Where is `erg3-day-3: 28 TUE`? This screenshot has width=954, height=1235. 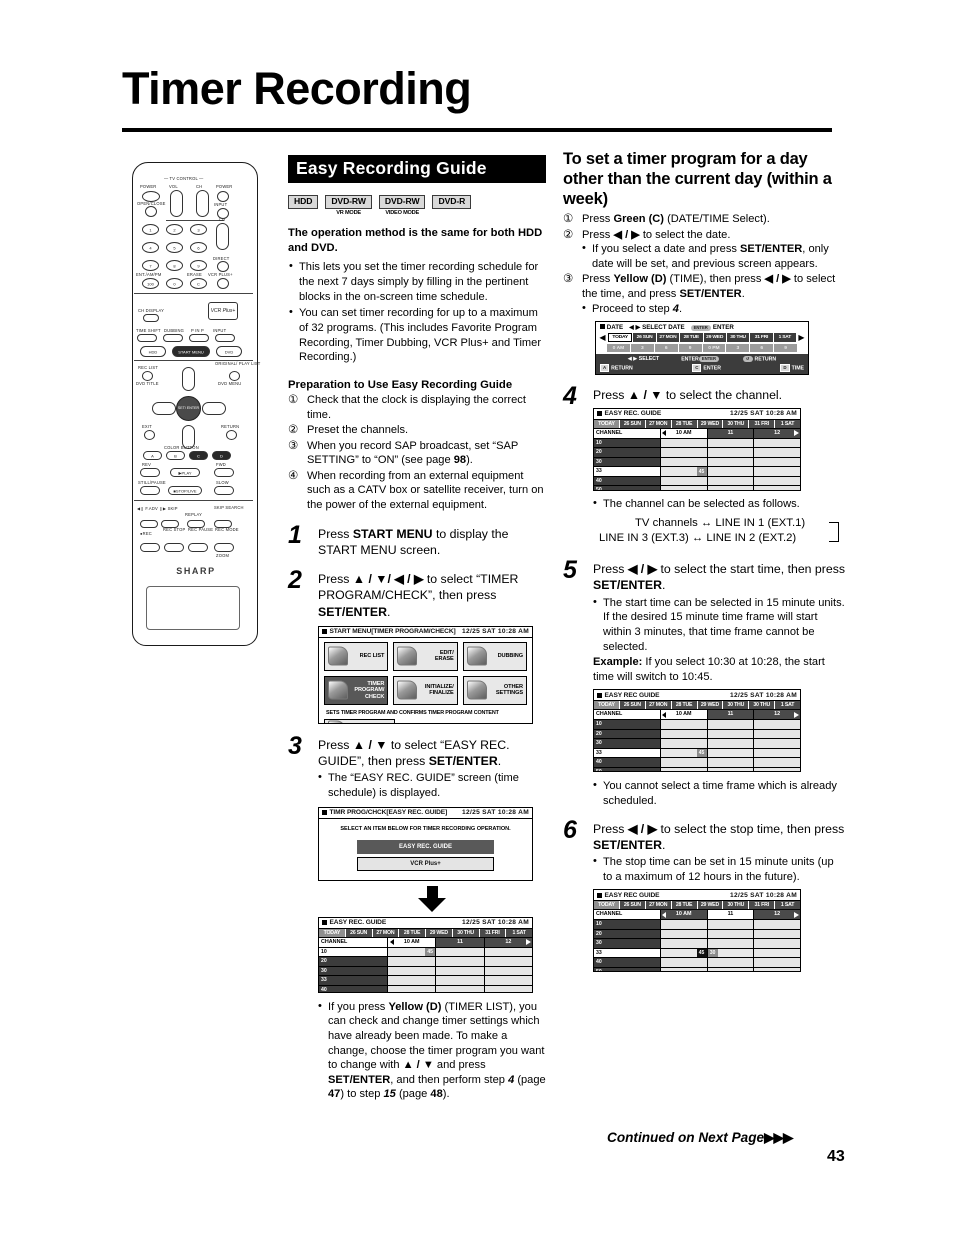
erg3-day-3: 28 TUE is located at coordinates (412, 932).